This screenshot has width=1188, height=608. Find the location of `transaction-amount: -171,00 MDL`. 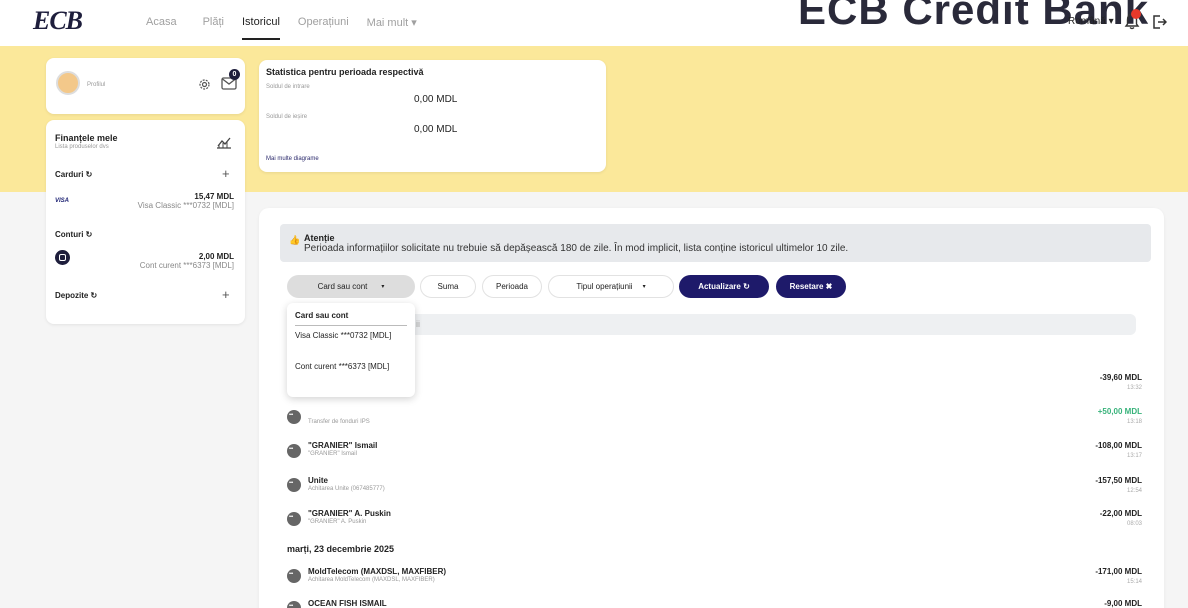

transaction-amount: -171,00 MDL is located at coordinates (1118, 571).